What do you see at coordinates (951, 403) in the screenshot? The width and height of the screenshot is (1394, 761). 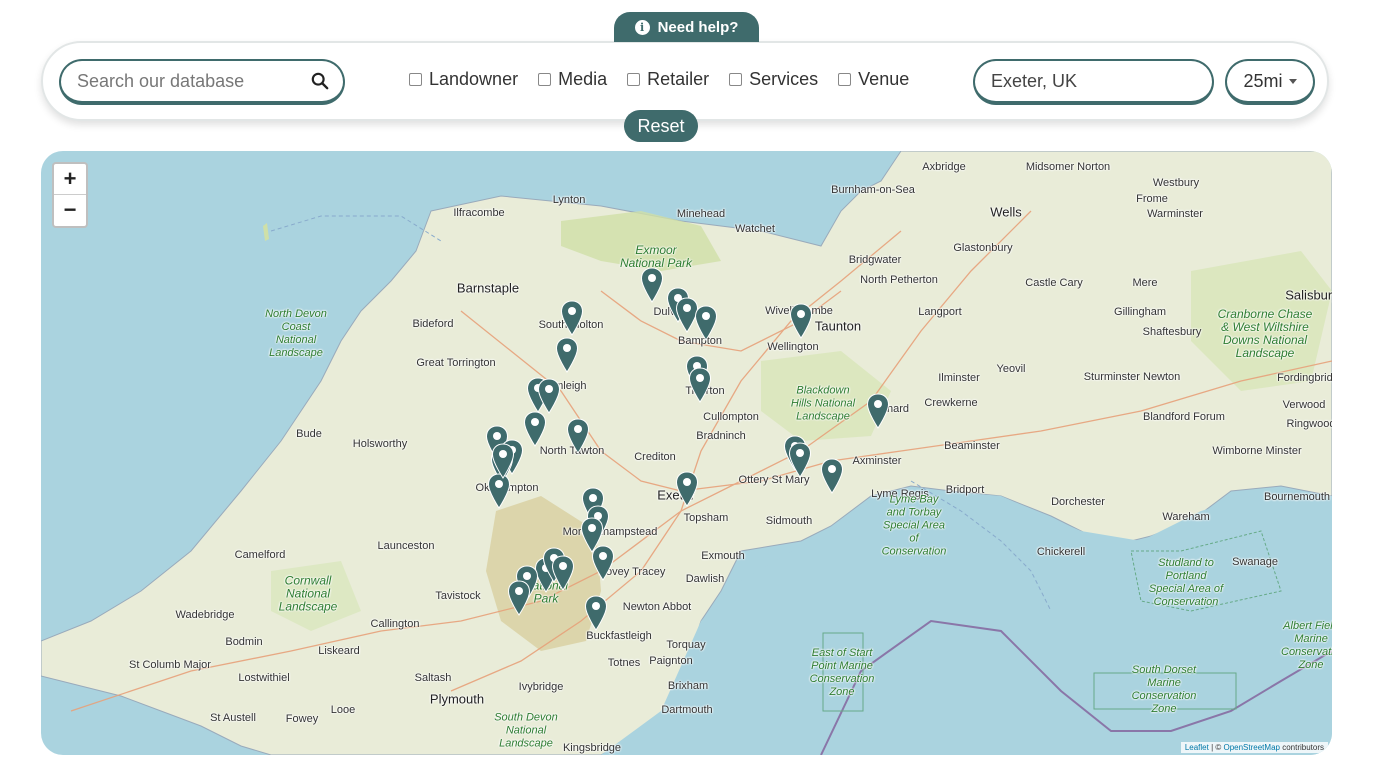 I see `place-label: Crewkerne` at bounding box center [951, 403].